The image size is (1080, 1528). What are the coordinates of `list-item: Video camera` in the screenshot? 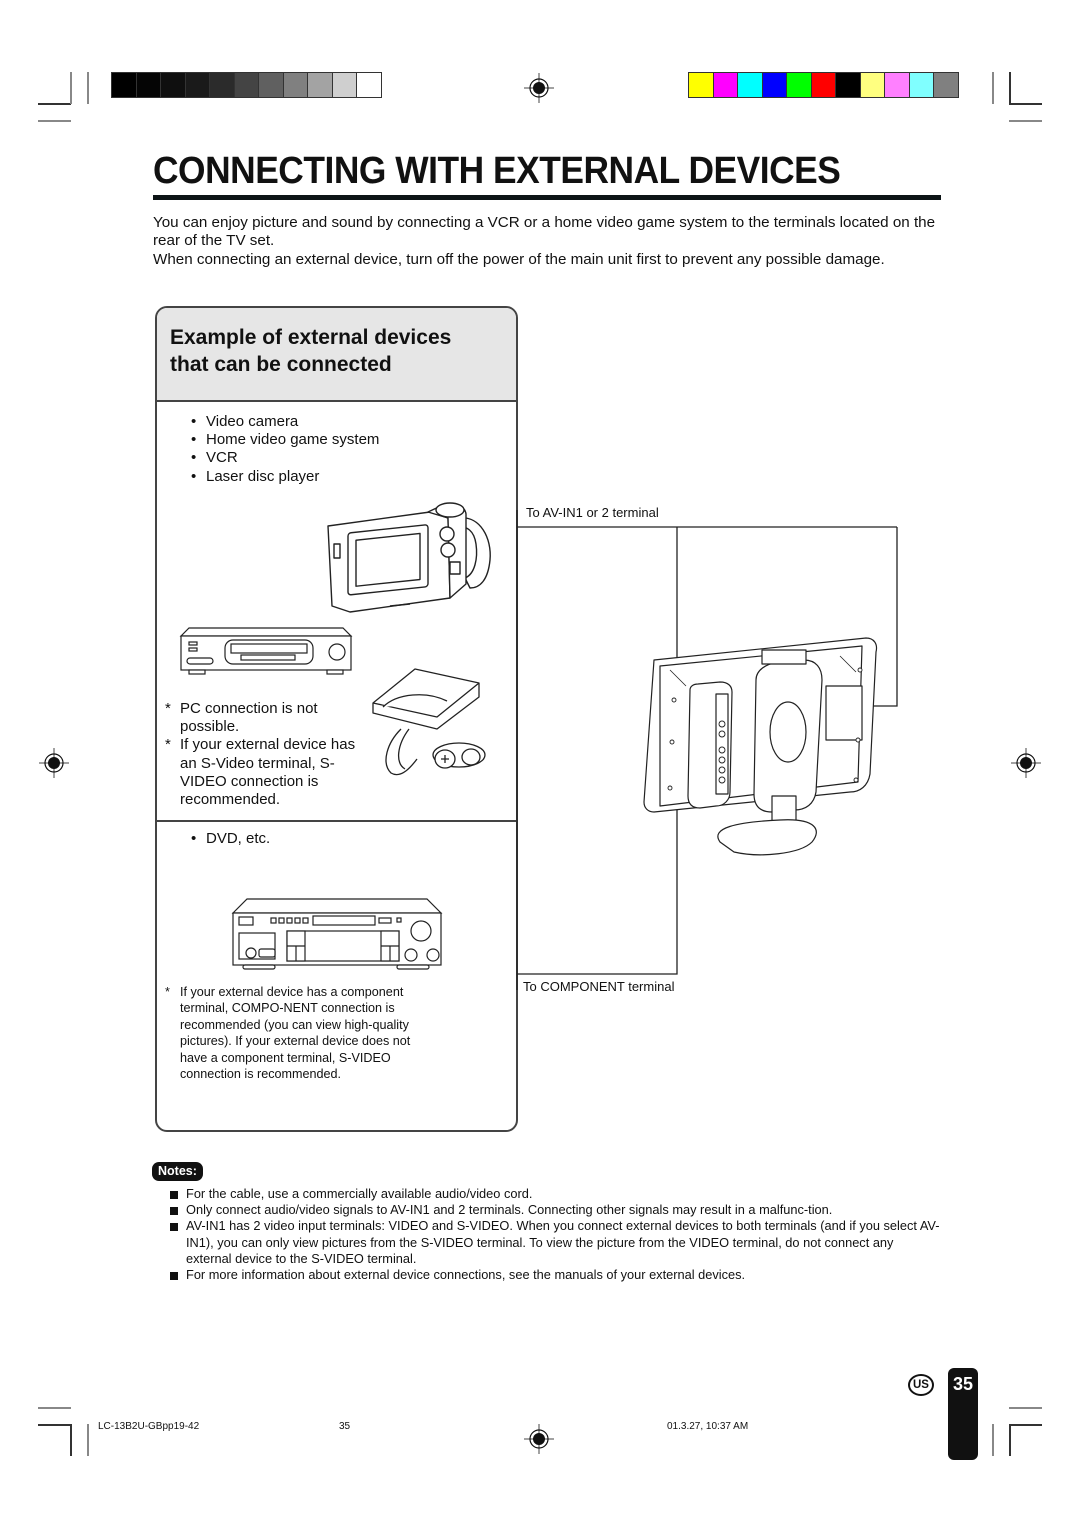 It's located at (285, 422).